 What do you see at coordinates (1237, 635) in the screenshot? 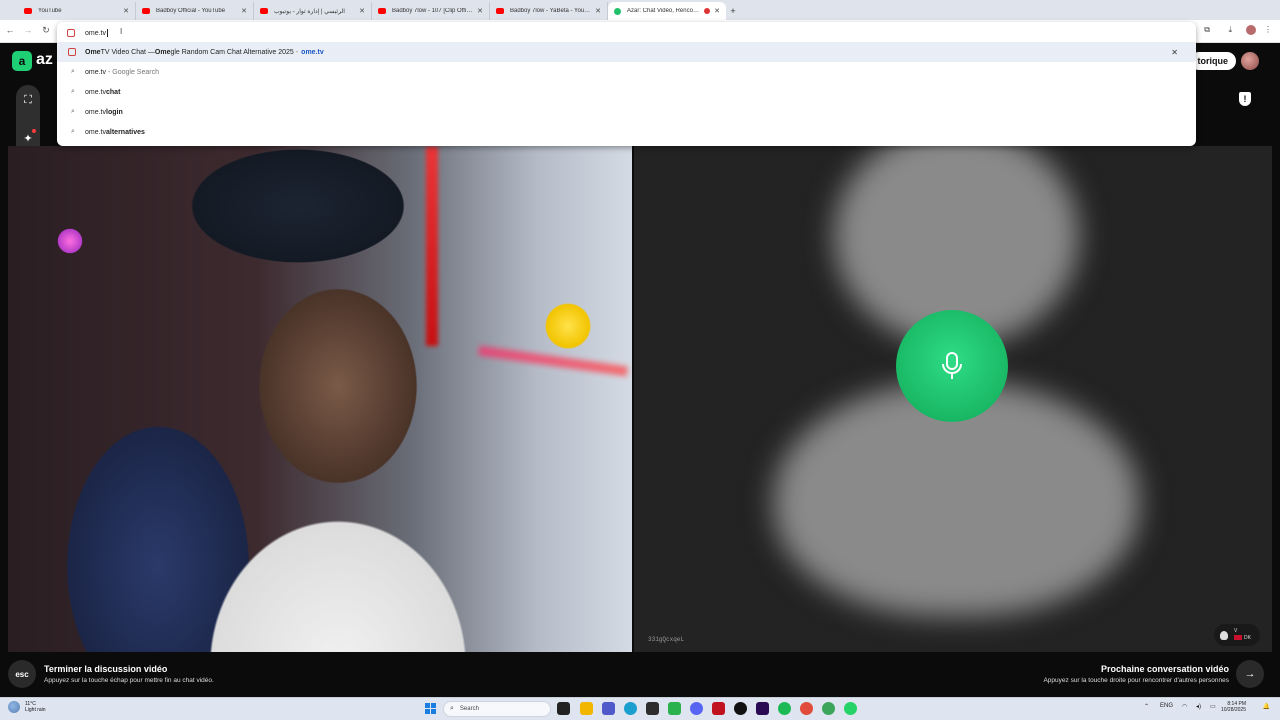
I see `remote-country-chip: V DK` at bounding box center [1237, 635].